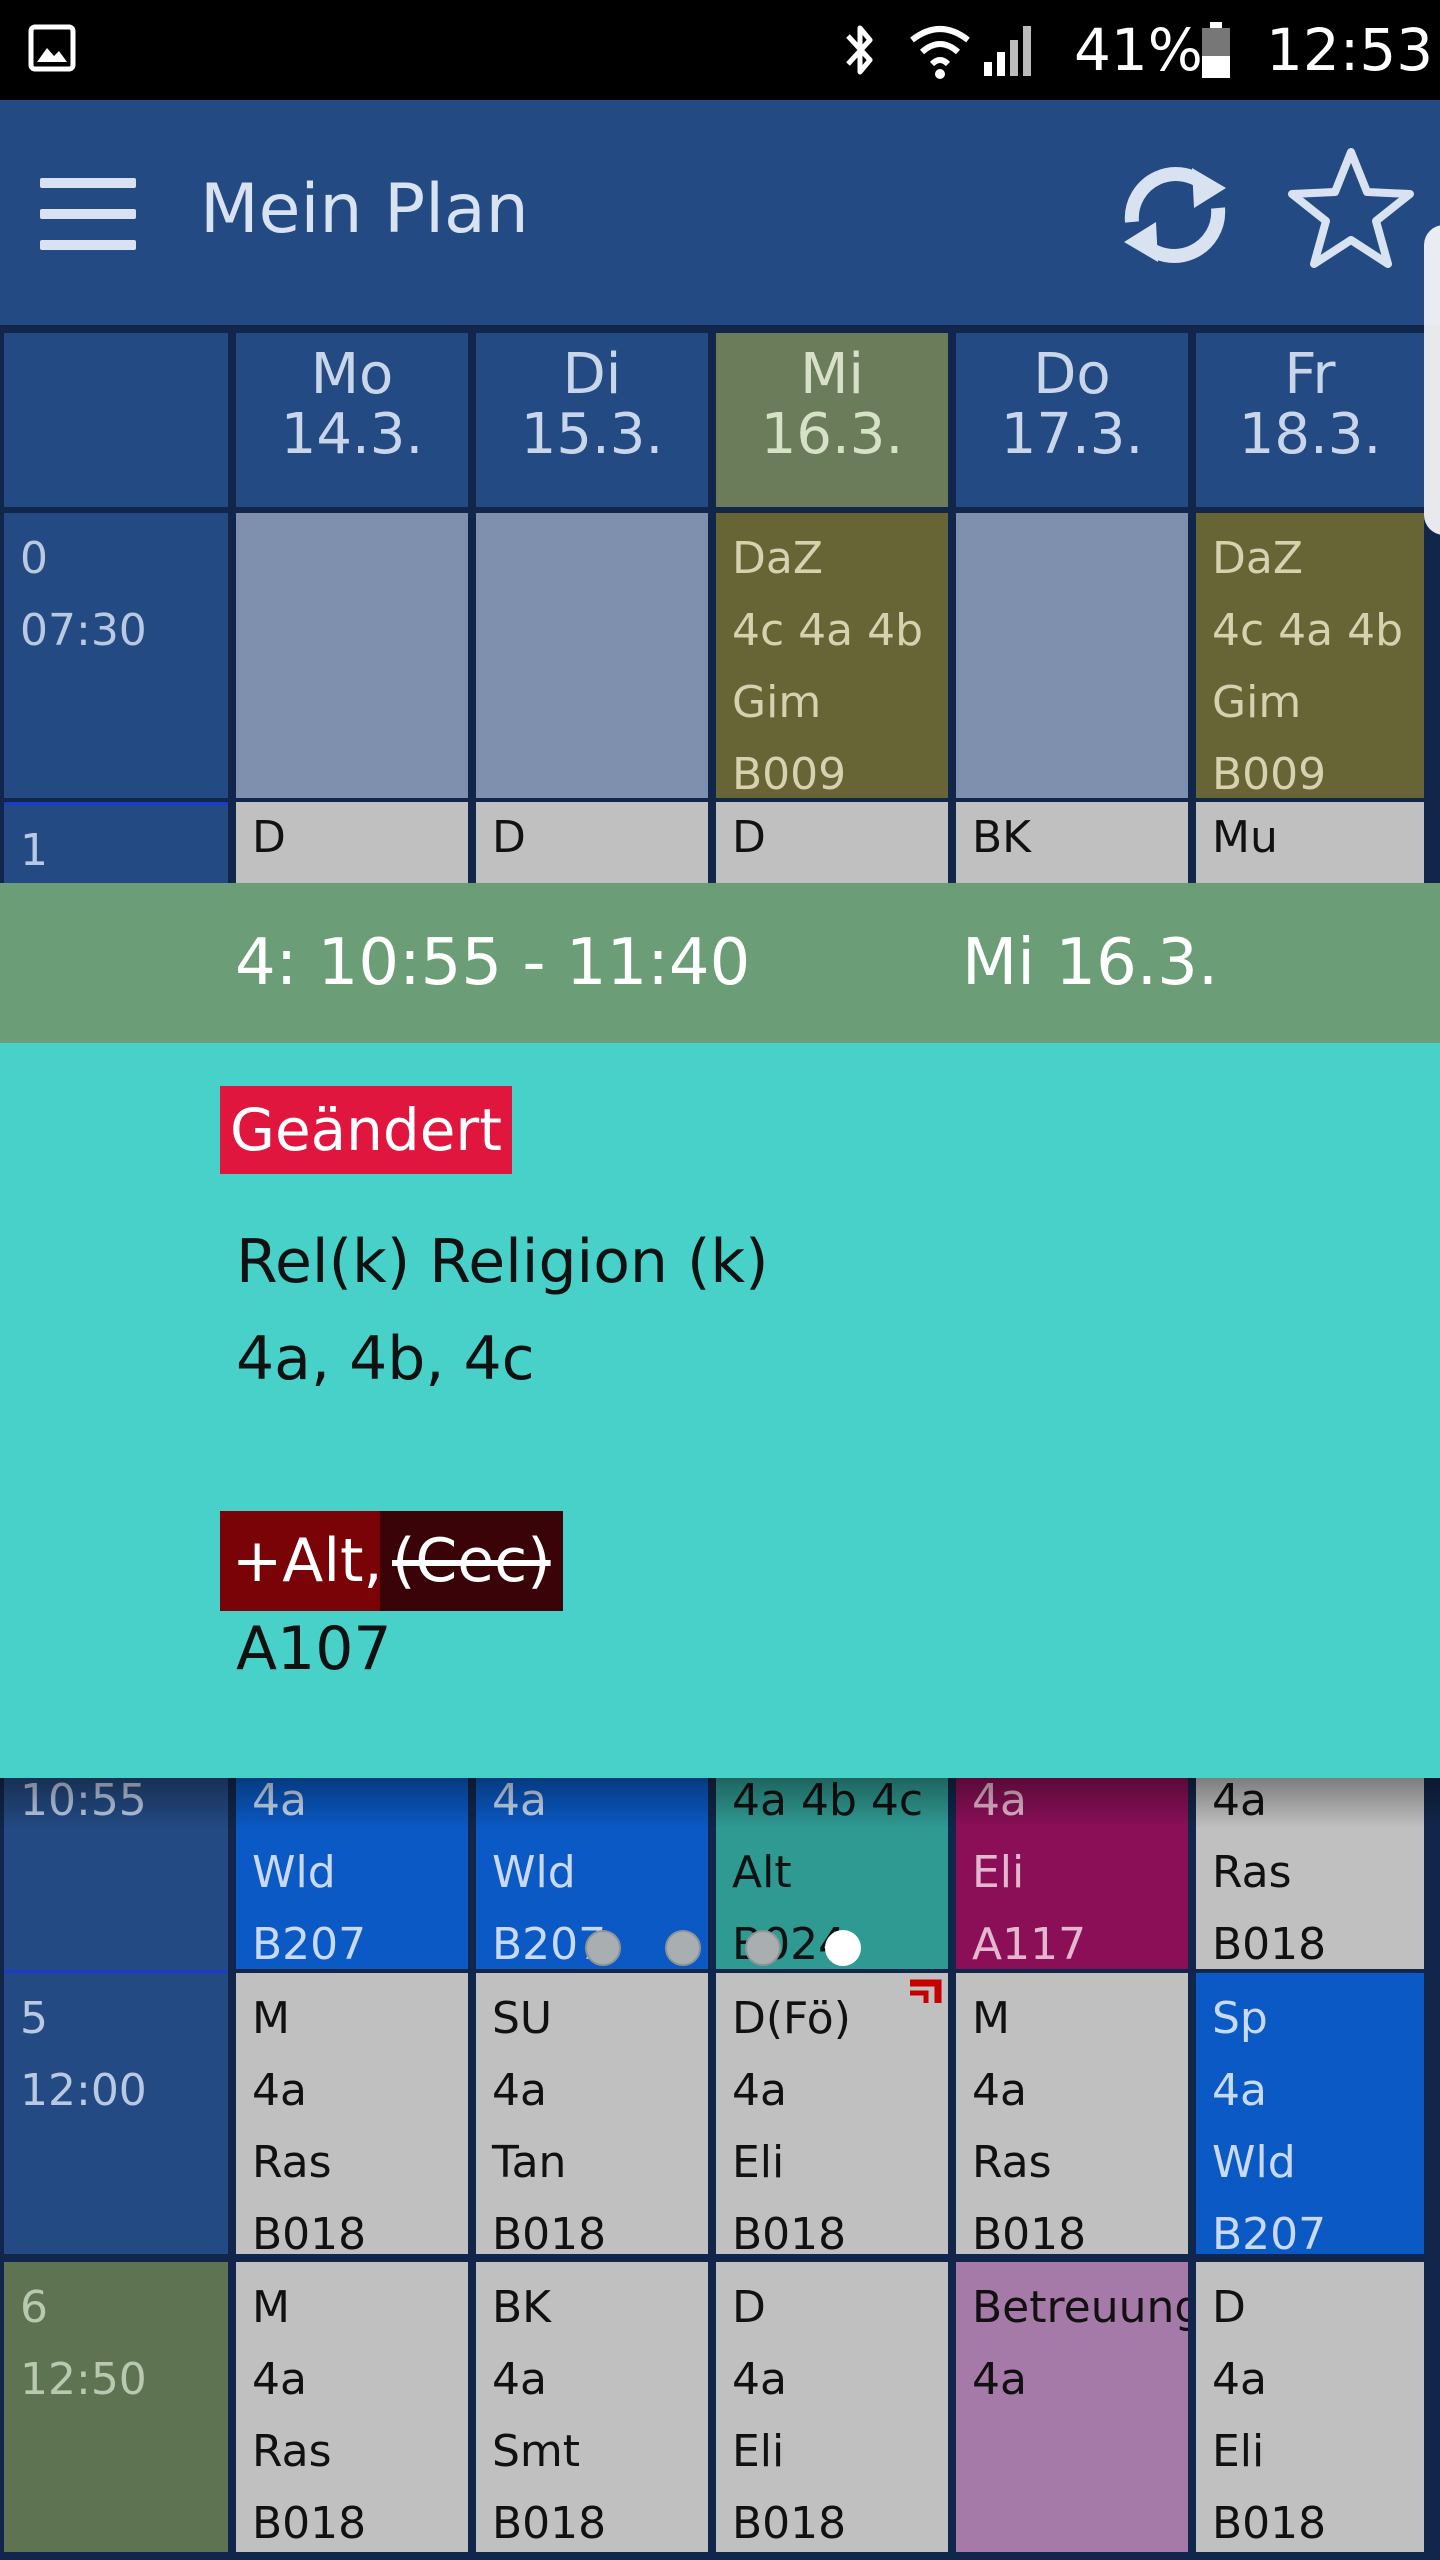  Describe the element at coordinates (1072, 420) in the screenshot. I see `day-header-do: Do 17.3.` at that location.